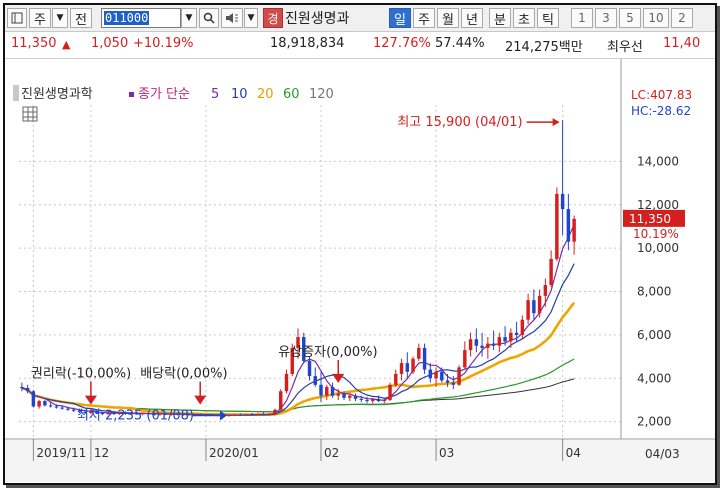 The width and height of the screenshot is (720, 488). Describe the element at coordinates (662, 454) in the screenshot. I see `right-date-label: 04/03` at that location.